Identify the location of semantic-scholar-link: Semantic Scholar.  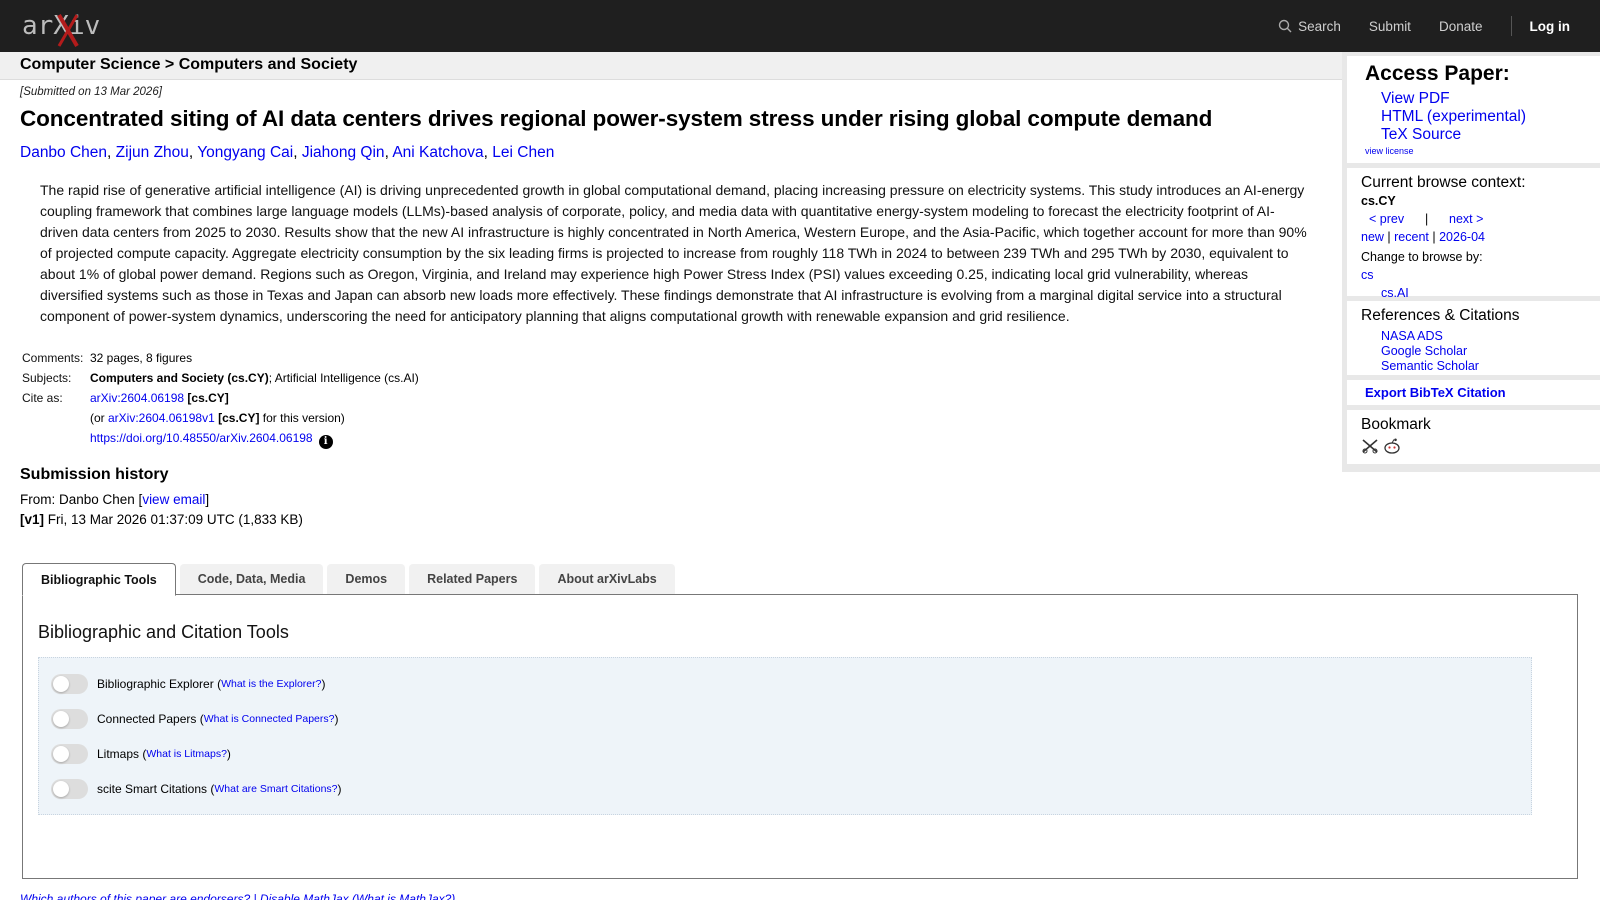
(1430, 366).